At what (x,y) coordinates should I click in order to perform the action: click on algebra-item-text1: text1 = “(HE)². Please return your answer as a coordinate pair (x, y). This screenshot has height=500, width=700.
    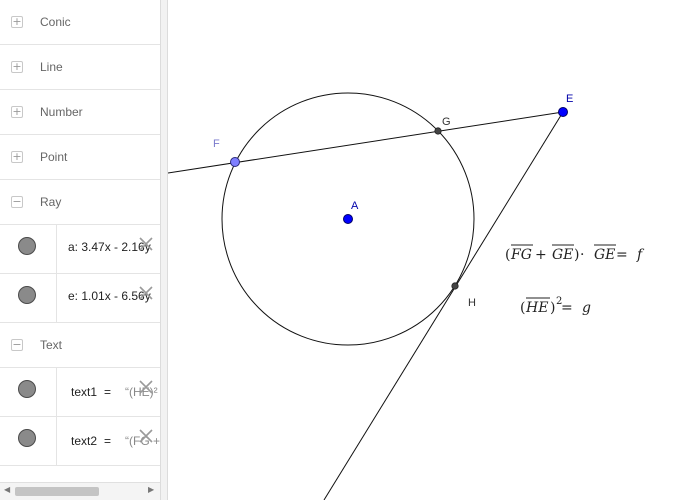
    Looking at the image, I should click on (80, 392).